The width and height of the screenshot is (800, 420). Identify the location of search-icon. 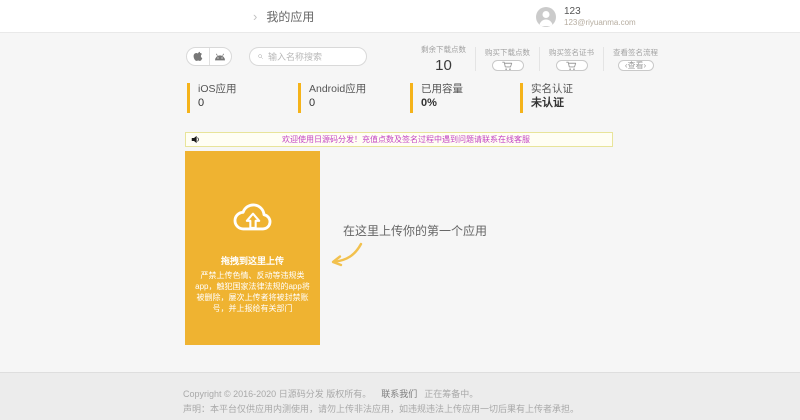
(260, 56).